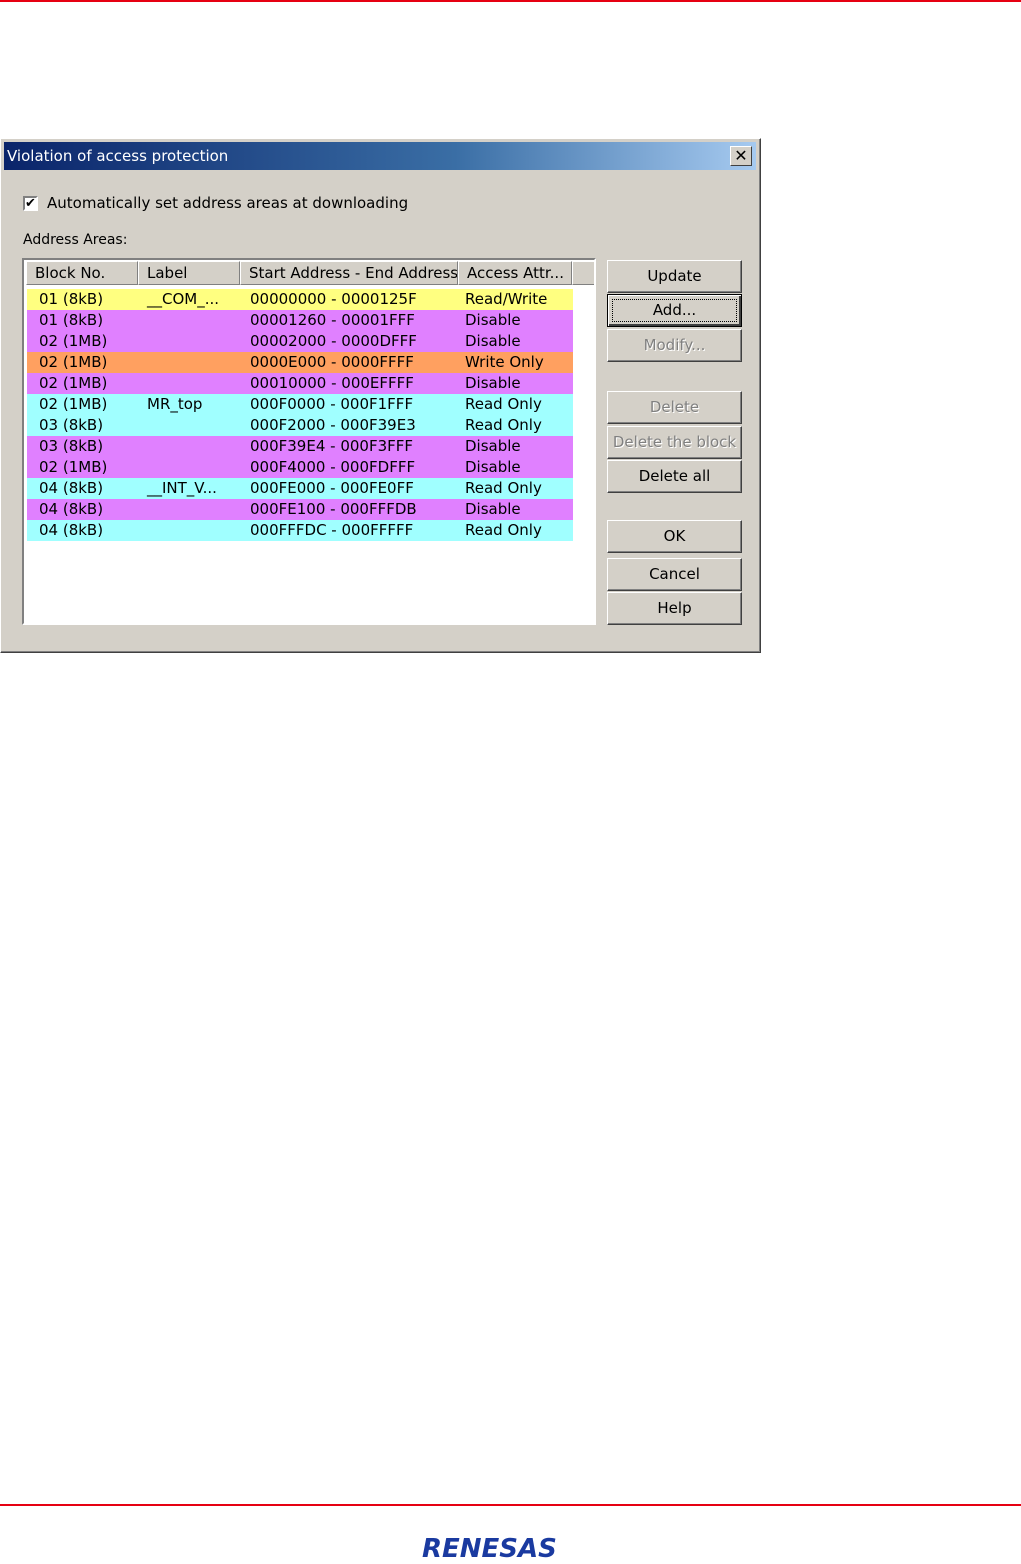  Describe the element at coordinates (332, 530) in the screenshot. I see `cell-address-range: 000FFFDC - 000FFFFF` at that location.